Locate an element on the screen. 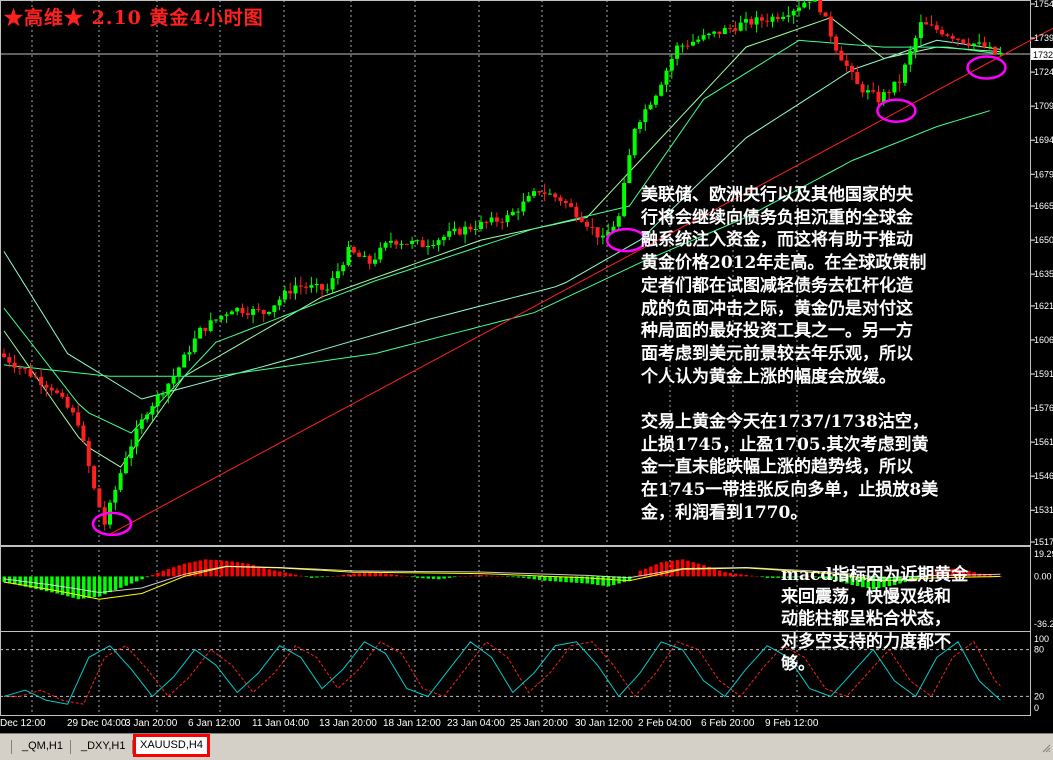 This screenshot has height=760, width=1053. resize-grip-icon is located at coordinates (1046, 747).